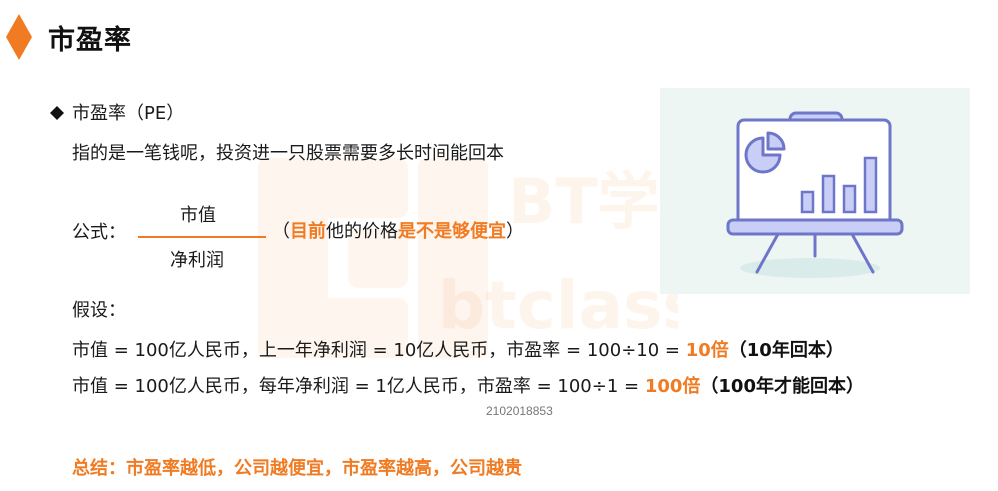 This screenshot has height=491, width=998. I want to click on formula-denominator: 净利润, so click(197, 260).